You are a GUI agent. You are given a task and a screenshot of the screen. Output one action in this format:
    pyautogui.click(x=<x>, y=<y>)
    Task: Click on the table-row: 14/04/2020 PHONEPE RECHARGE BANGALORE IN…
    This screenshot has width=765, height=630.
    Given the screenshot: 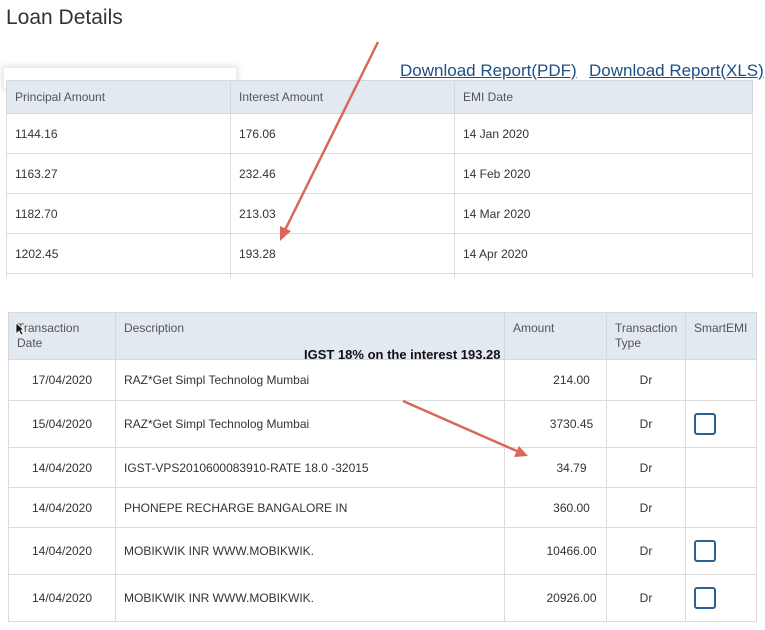 What is the action you would take?
    pyautogui.click(x=382, y=507)
    